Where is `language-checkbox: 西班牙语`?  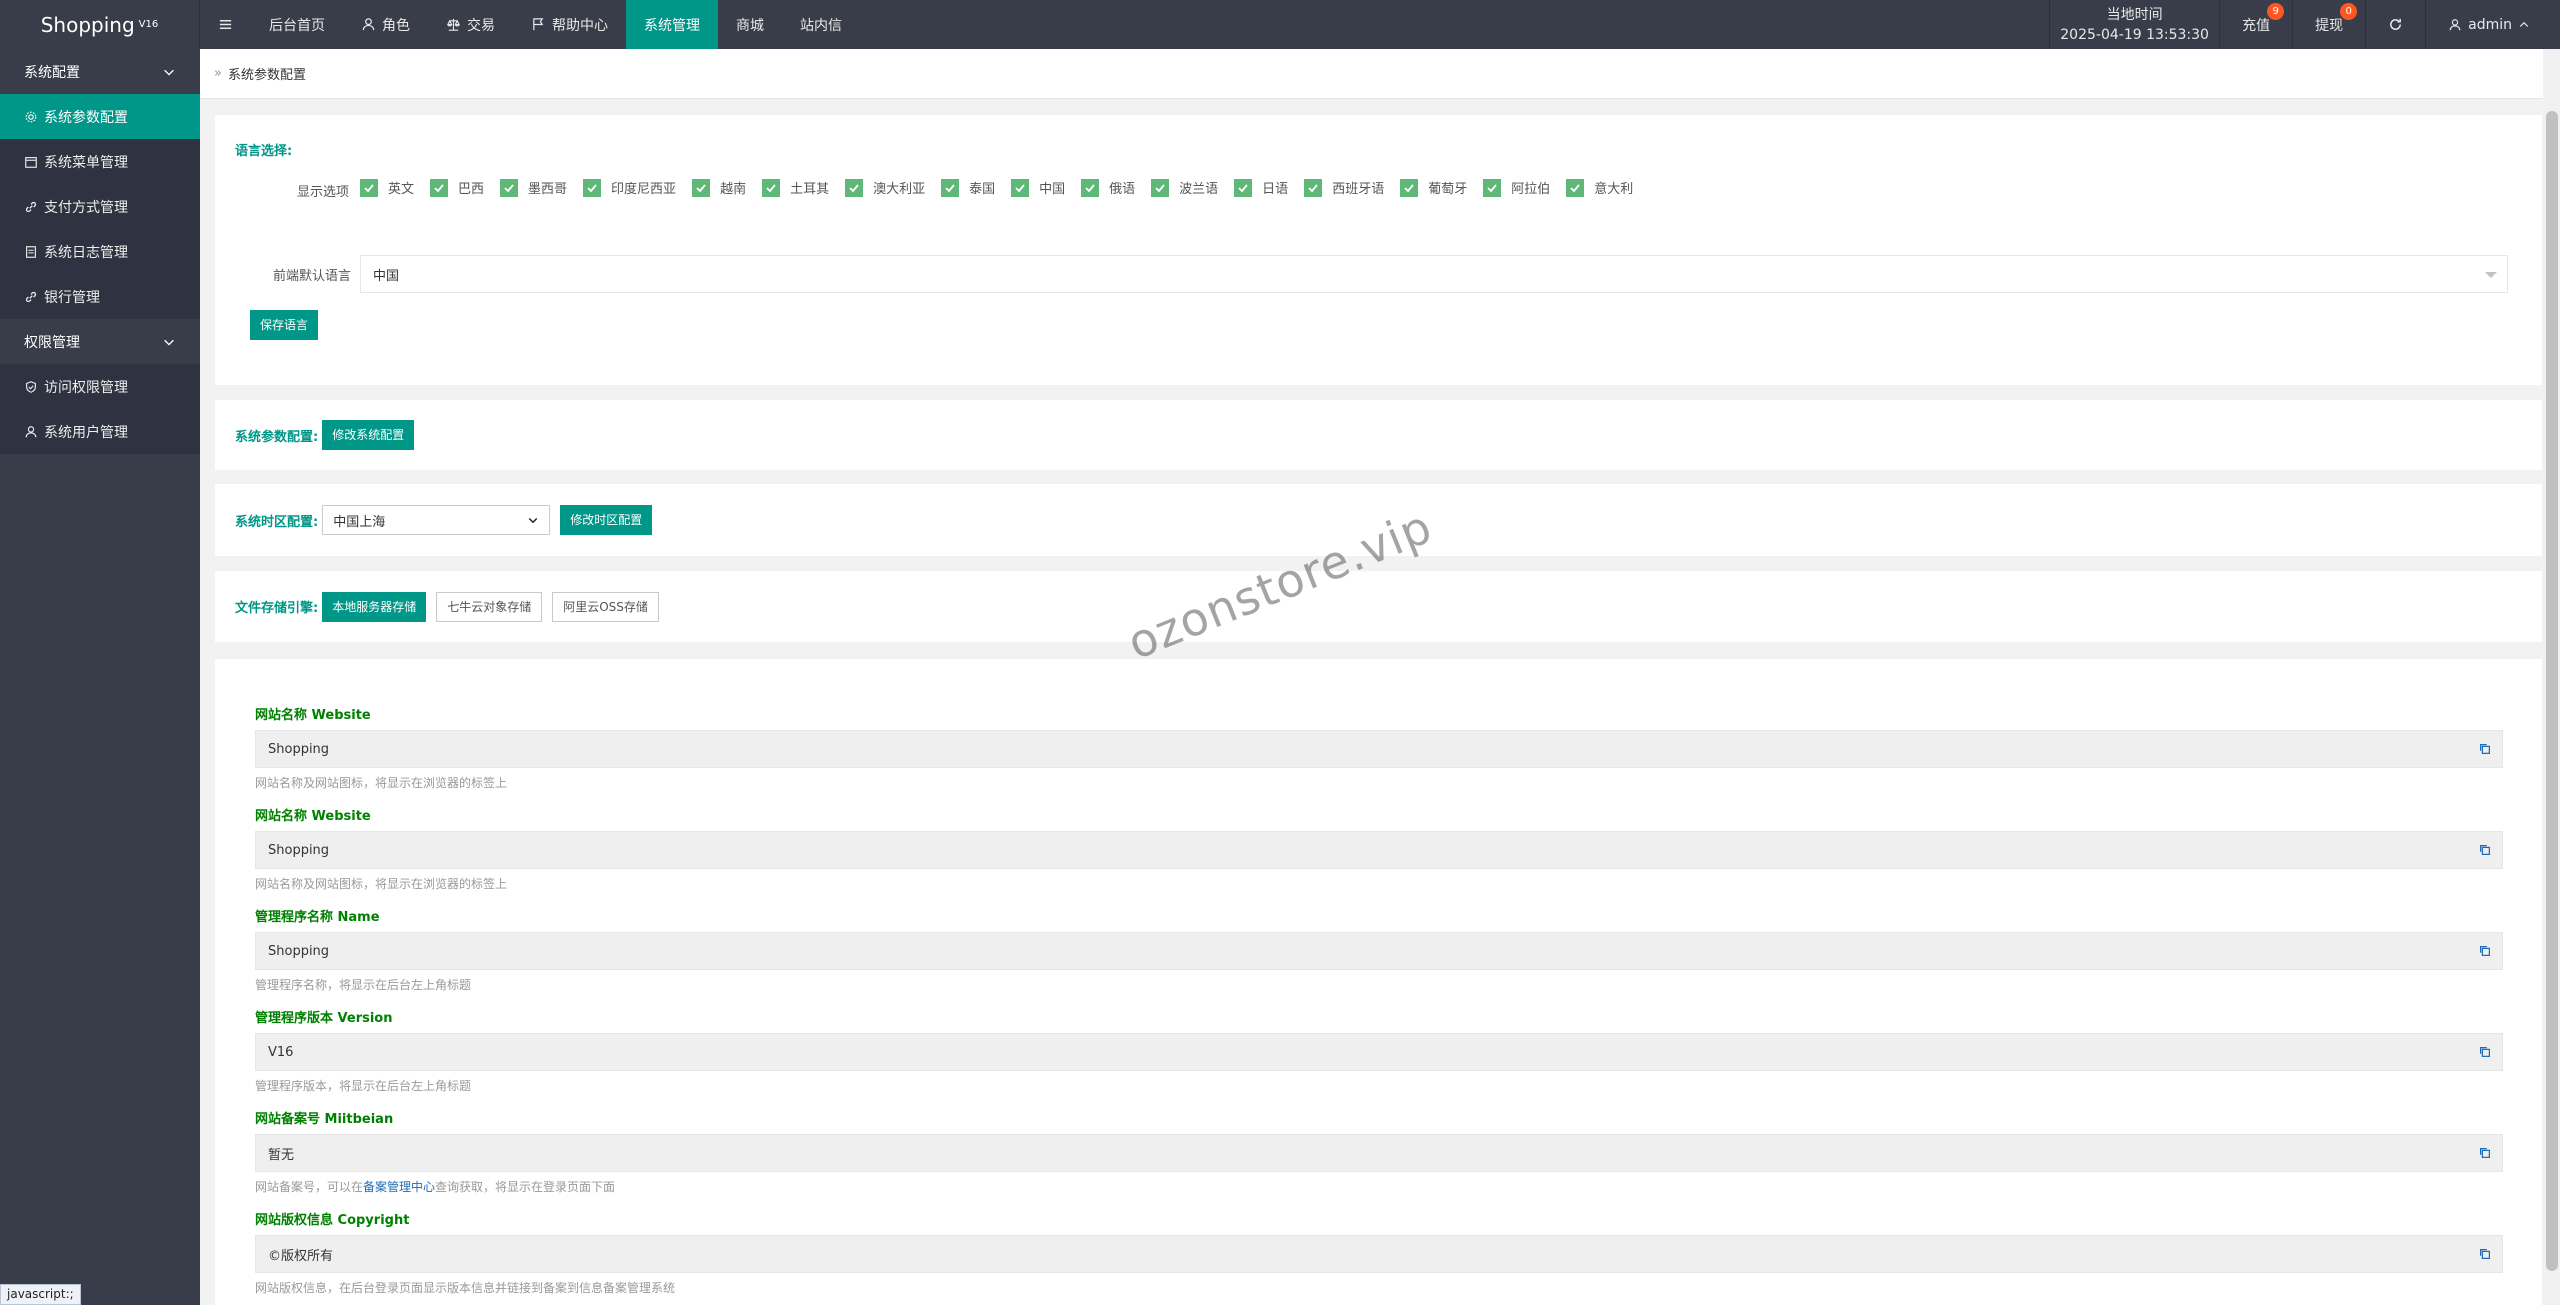 language-checkbox: 西班牙语 is located at coordinates (1344, 187).